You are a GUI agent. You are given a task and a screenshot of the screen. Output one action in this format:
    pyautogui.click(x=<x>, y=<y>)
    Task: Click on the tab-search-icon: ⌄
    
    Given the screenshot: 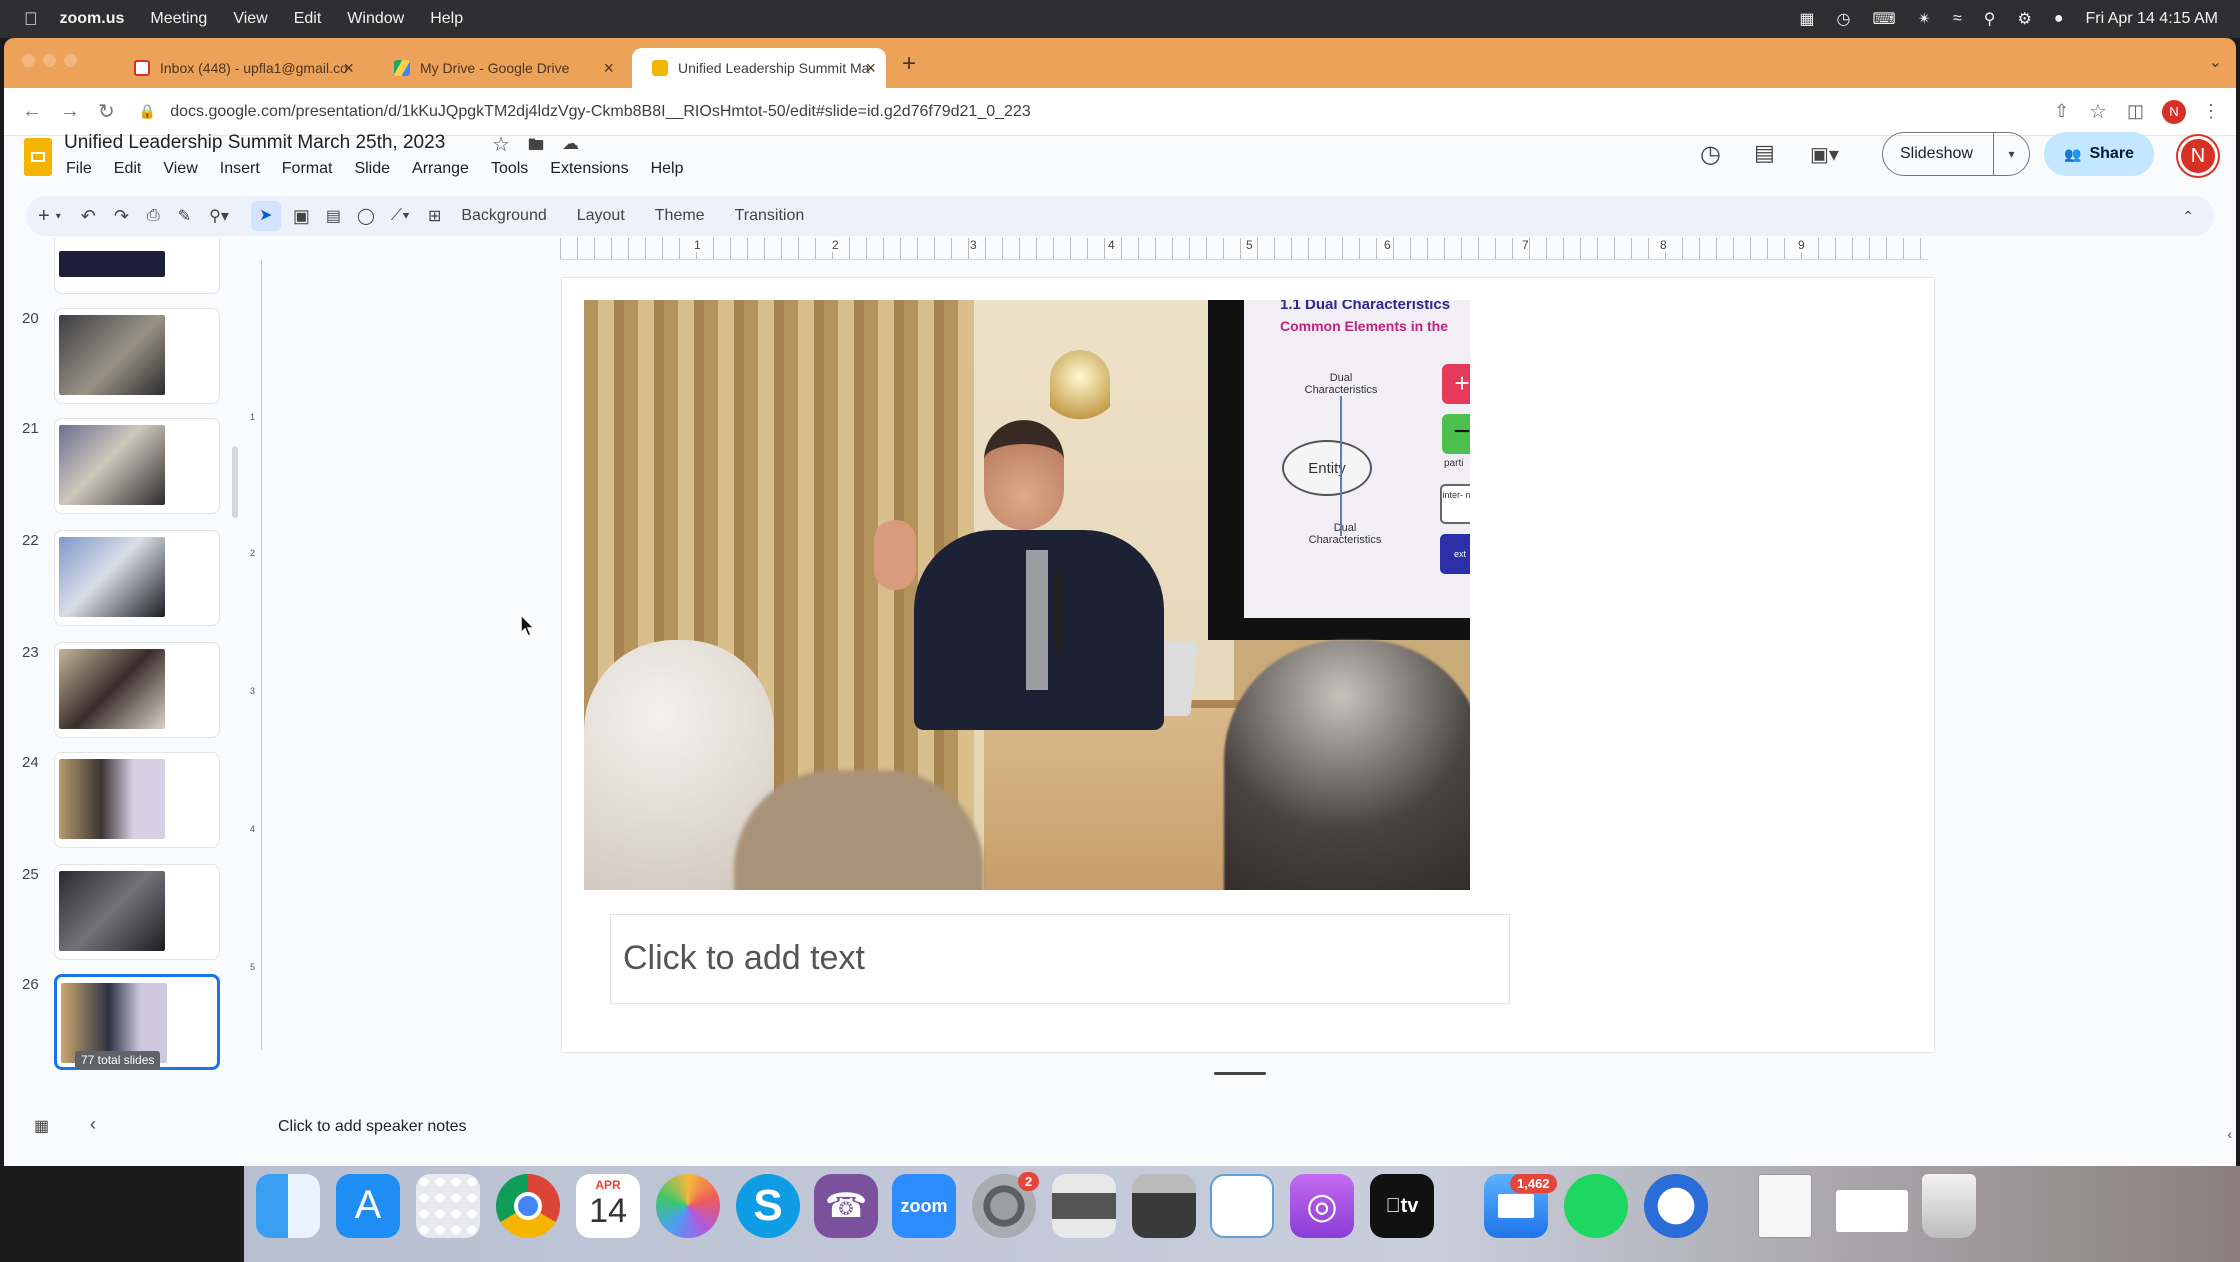 What is the action you would take?
    pyautogui.click(x=2215, y=62)
    